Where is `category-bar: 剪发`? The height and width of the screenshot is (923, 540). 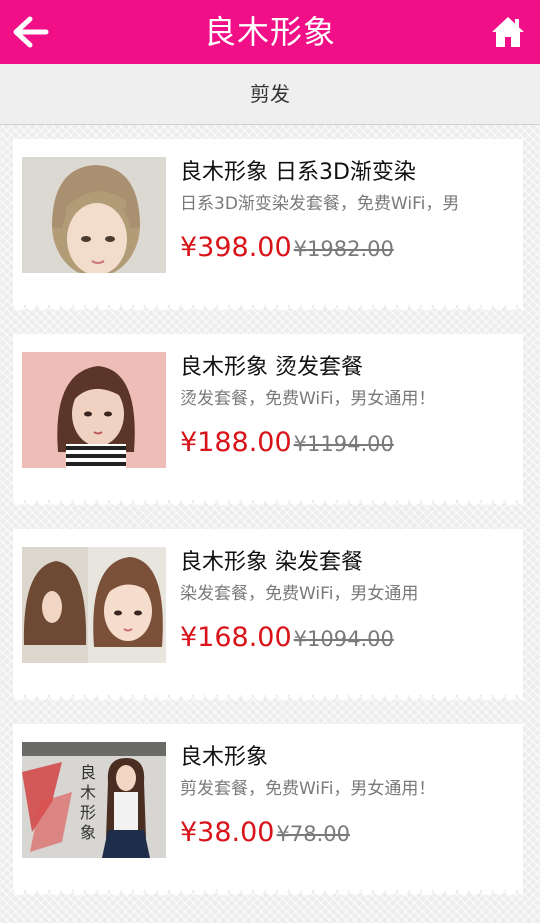
category-bar: 剪发 is located at coordinates (270, 94).